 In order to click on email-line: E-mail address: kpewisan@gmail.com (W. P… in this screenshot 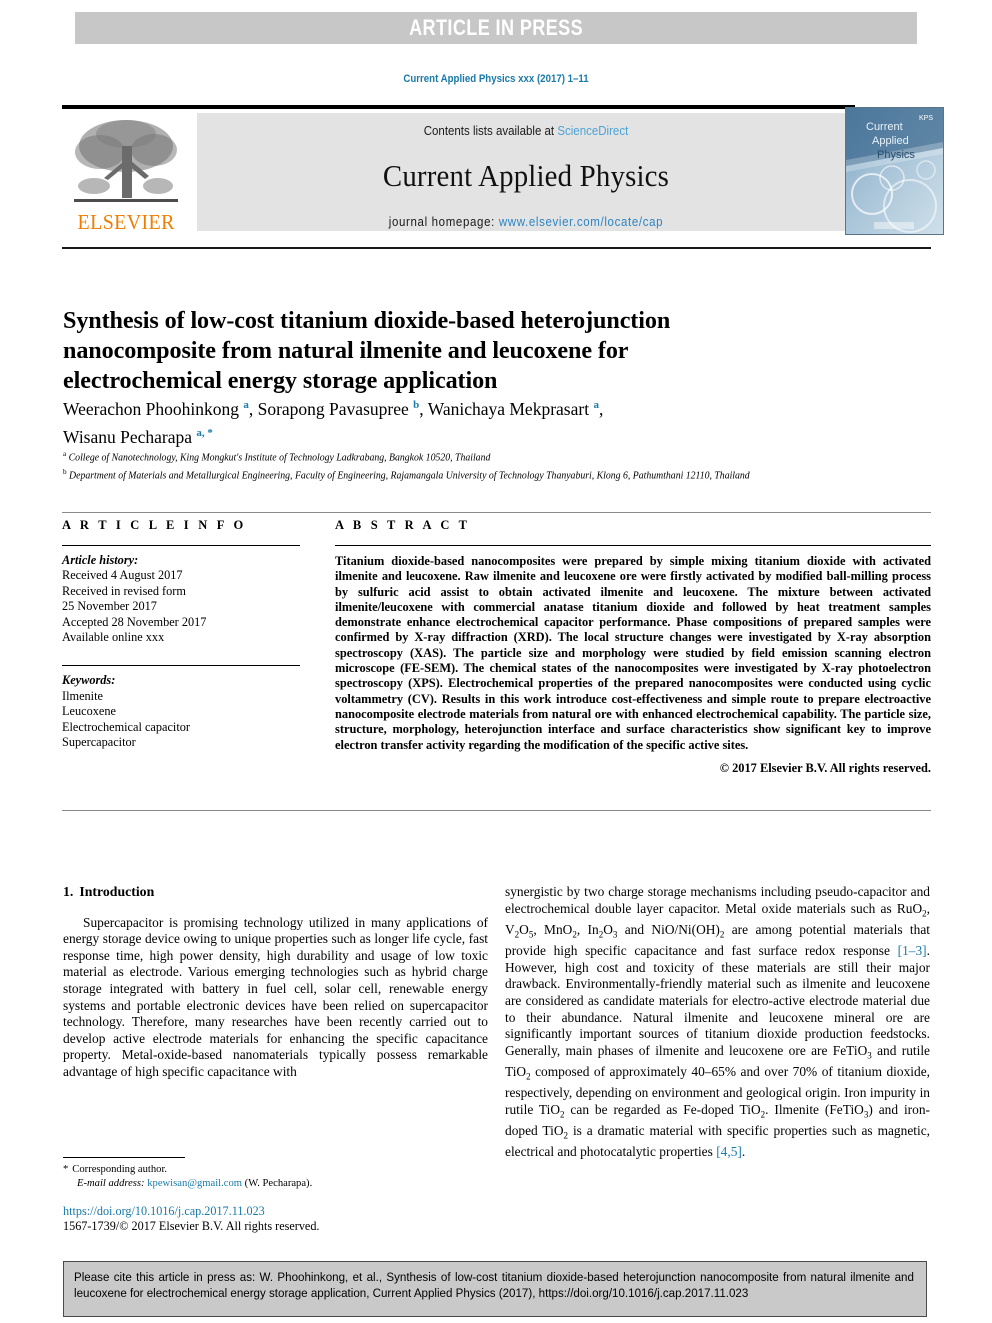, I will do `click(278, 1184)`.